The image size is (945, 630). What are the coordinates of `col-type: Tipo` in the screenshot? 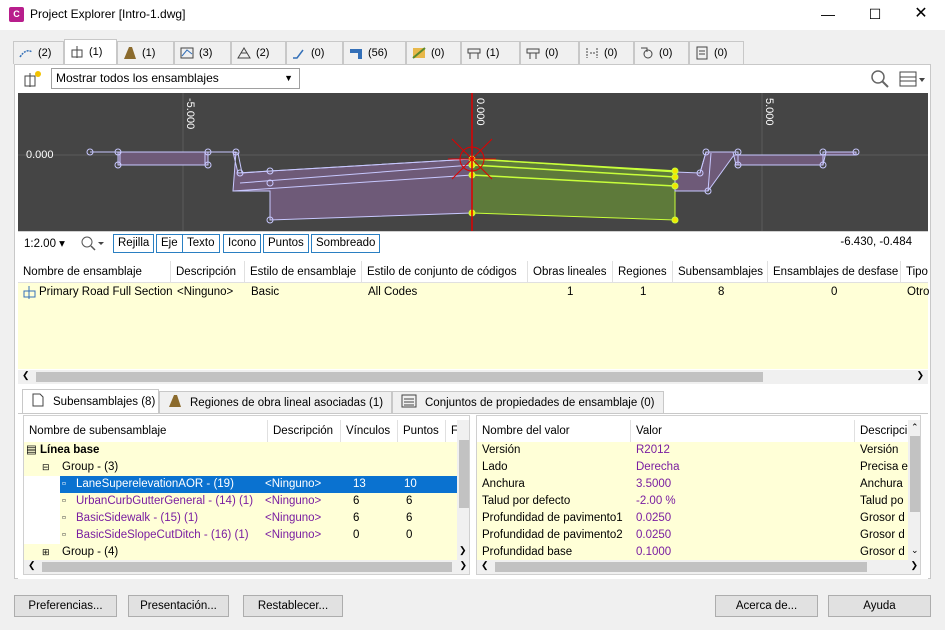 It's located at (914, 272).